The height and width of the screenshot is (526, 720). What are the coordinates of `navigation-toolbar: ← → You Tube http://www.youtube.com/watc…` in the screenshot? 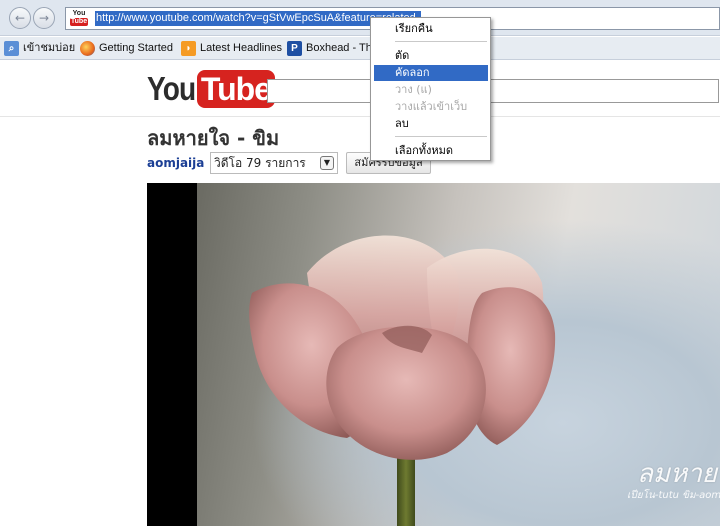 It's located at (360, 18).